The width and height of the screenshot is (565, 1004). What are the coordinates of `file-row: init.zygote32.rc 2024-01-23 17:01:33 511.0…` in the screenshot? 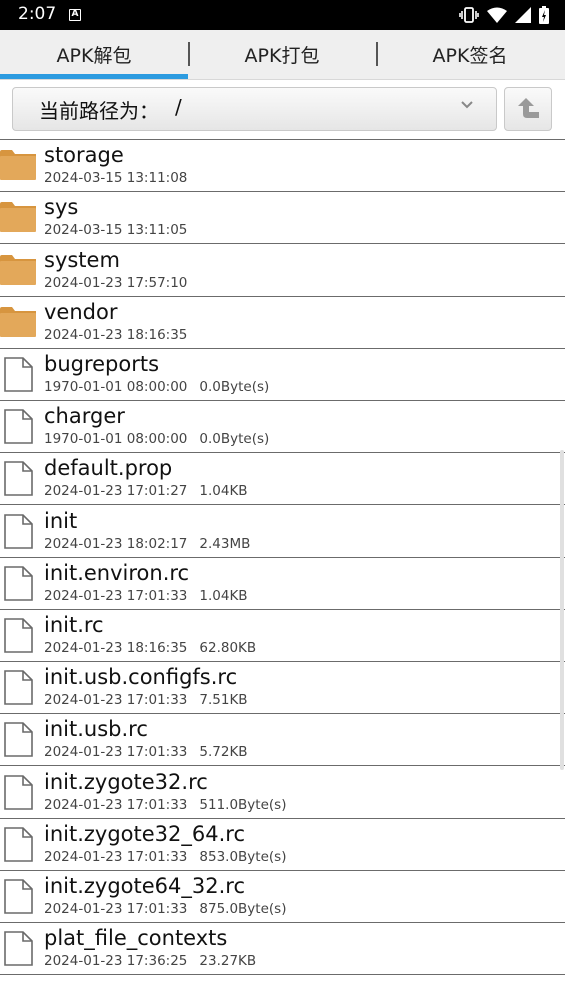 It's located at (282, 793).